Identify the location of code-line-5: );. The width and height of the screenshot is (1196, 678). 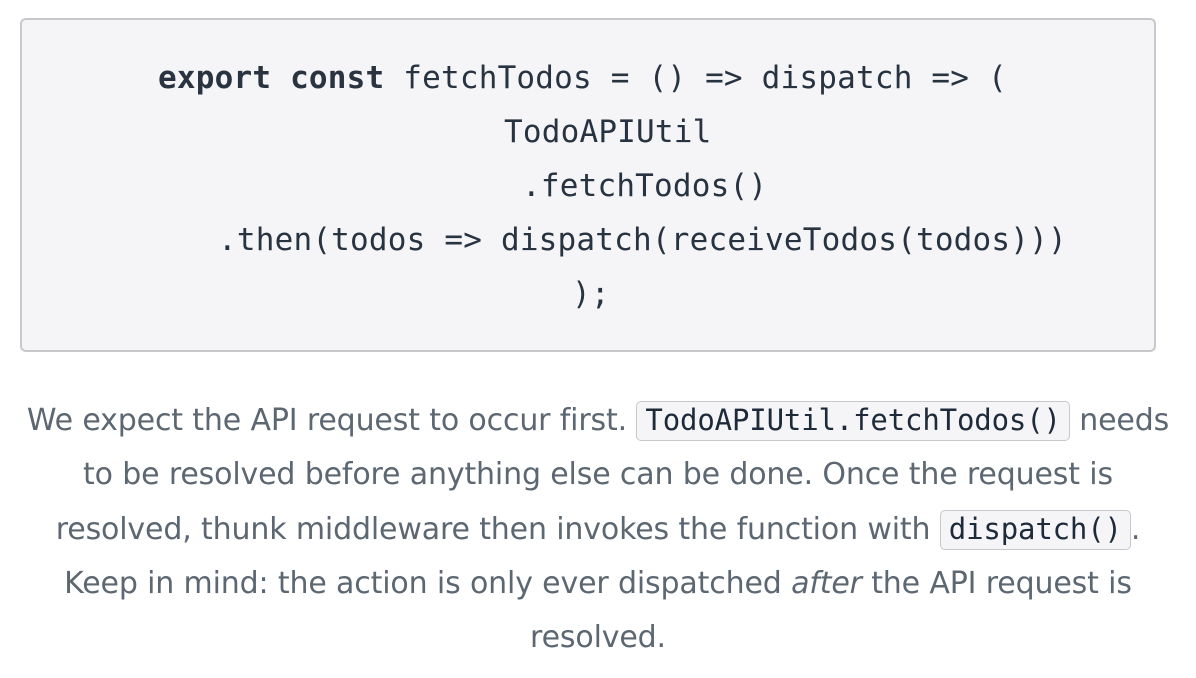
(591, 294).